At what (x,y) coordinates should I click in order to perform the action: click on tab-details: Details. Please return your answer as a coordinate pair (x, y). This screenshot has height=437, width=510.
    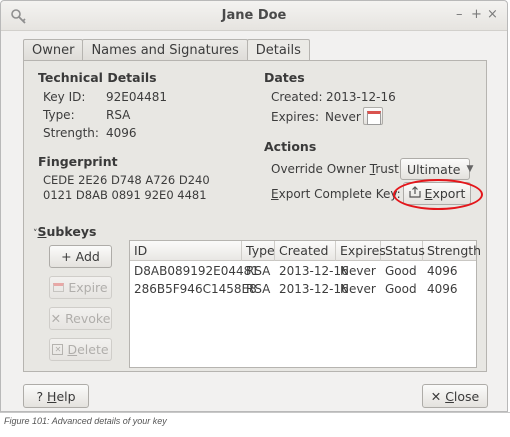
    Looking at the image, I should click on (278, 50).